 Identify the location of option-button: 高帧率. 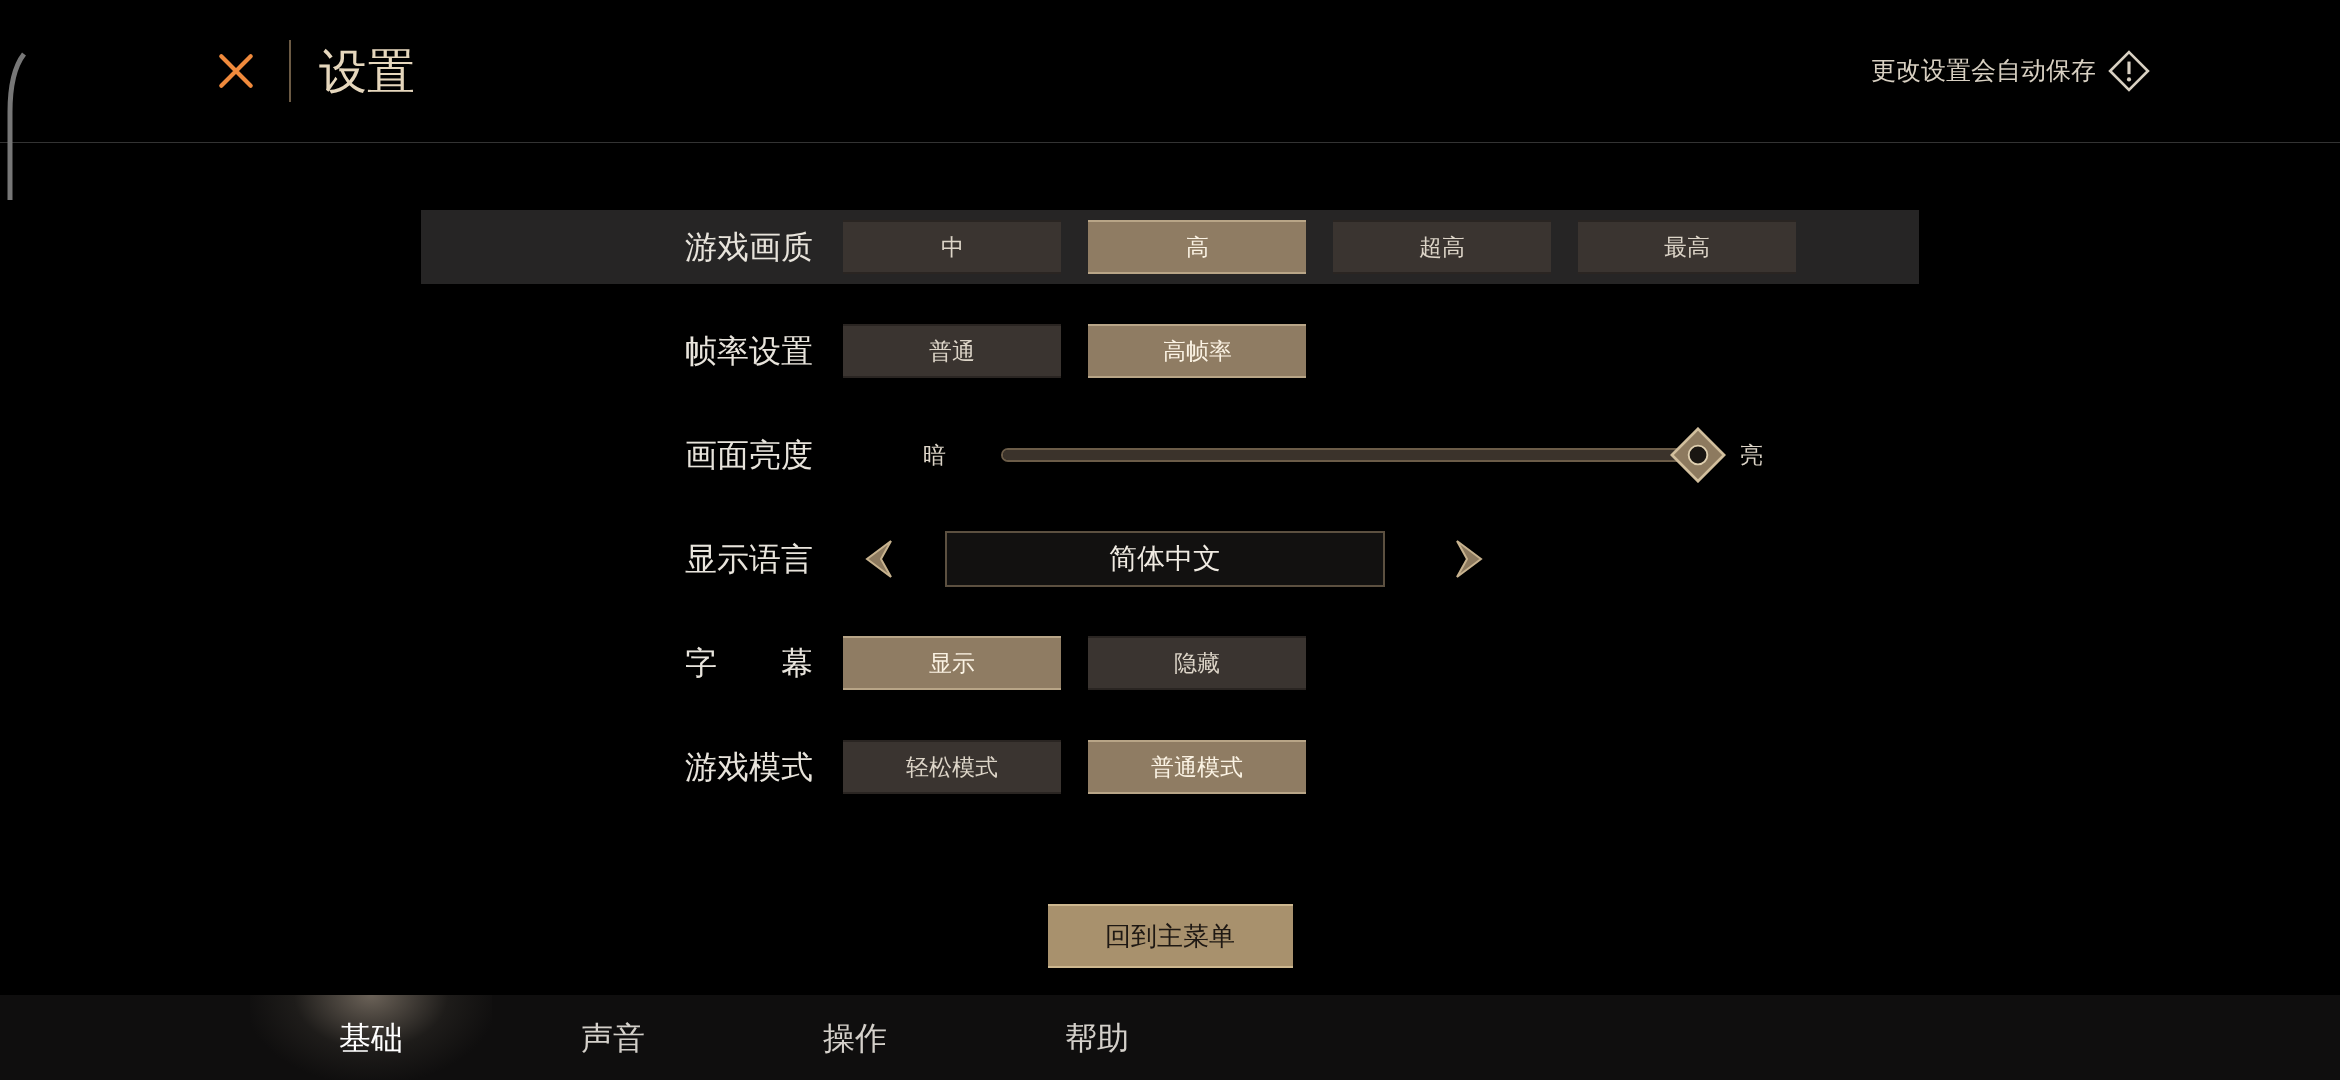
(1197, 351).